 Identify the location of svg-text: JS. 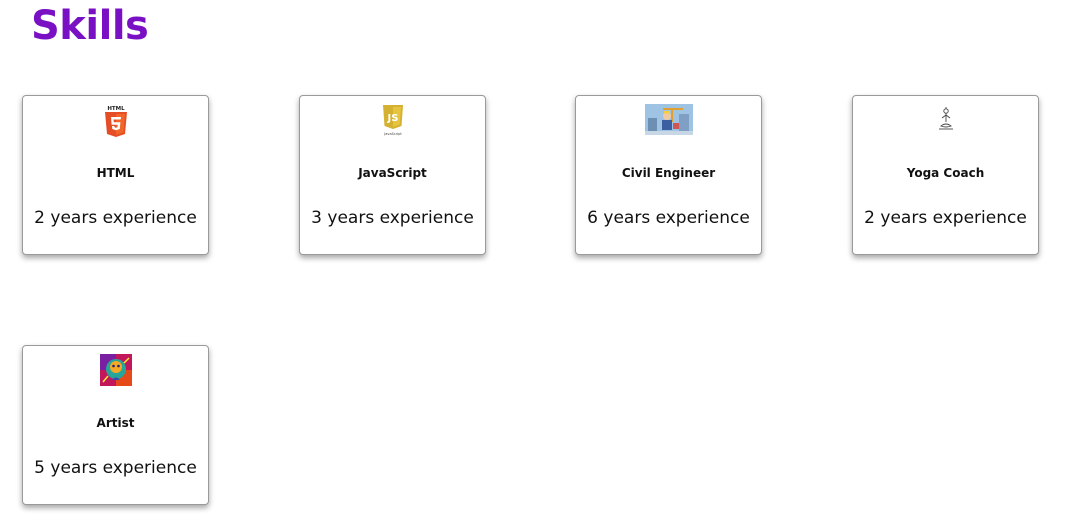
(392, 118).